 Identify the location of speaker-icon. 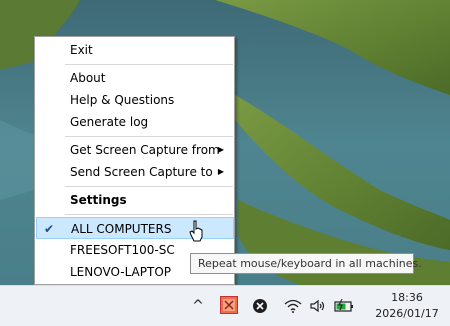
(317, 306).